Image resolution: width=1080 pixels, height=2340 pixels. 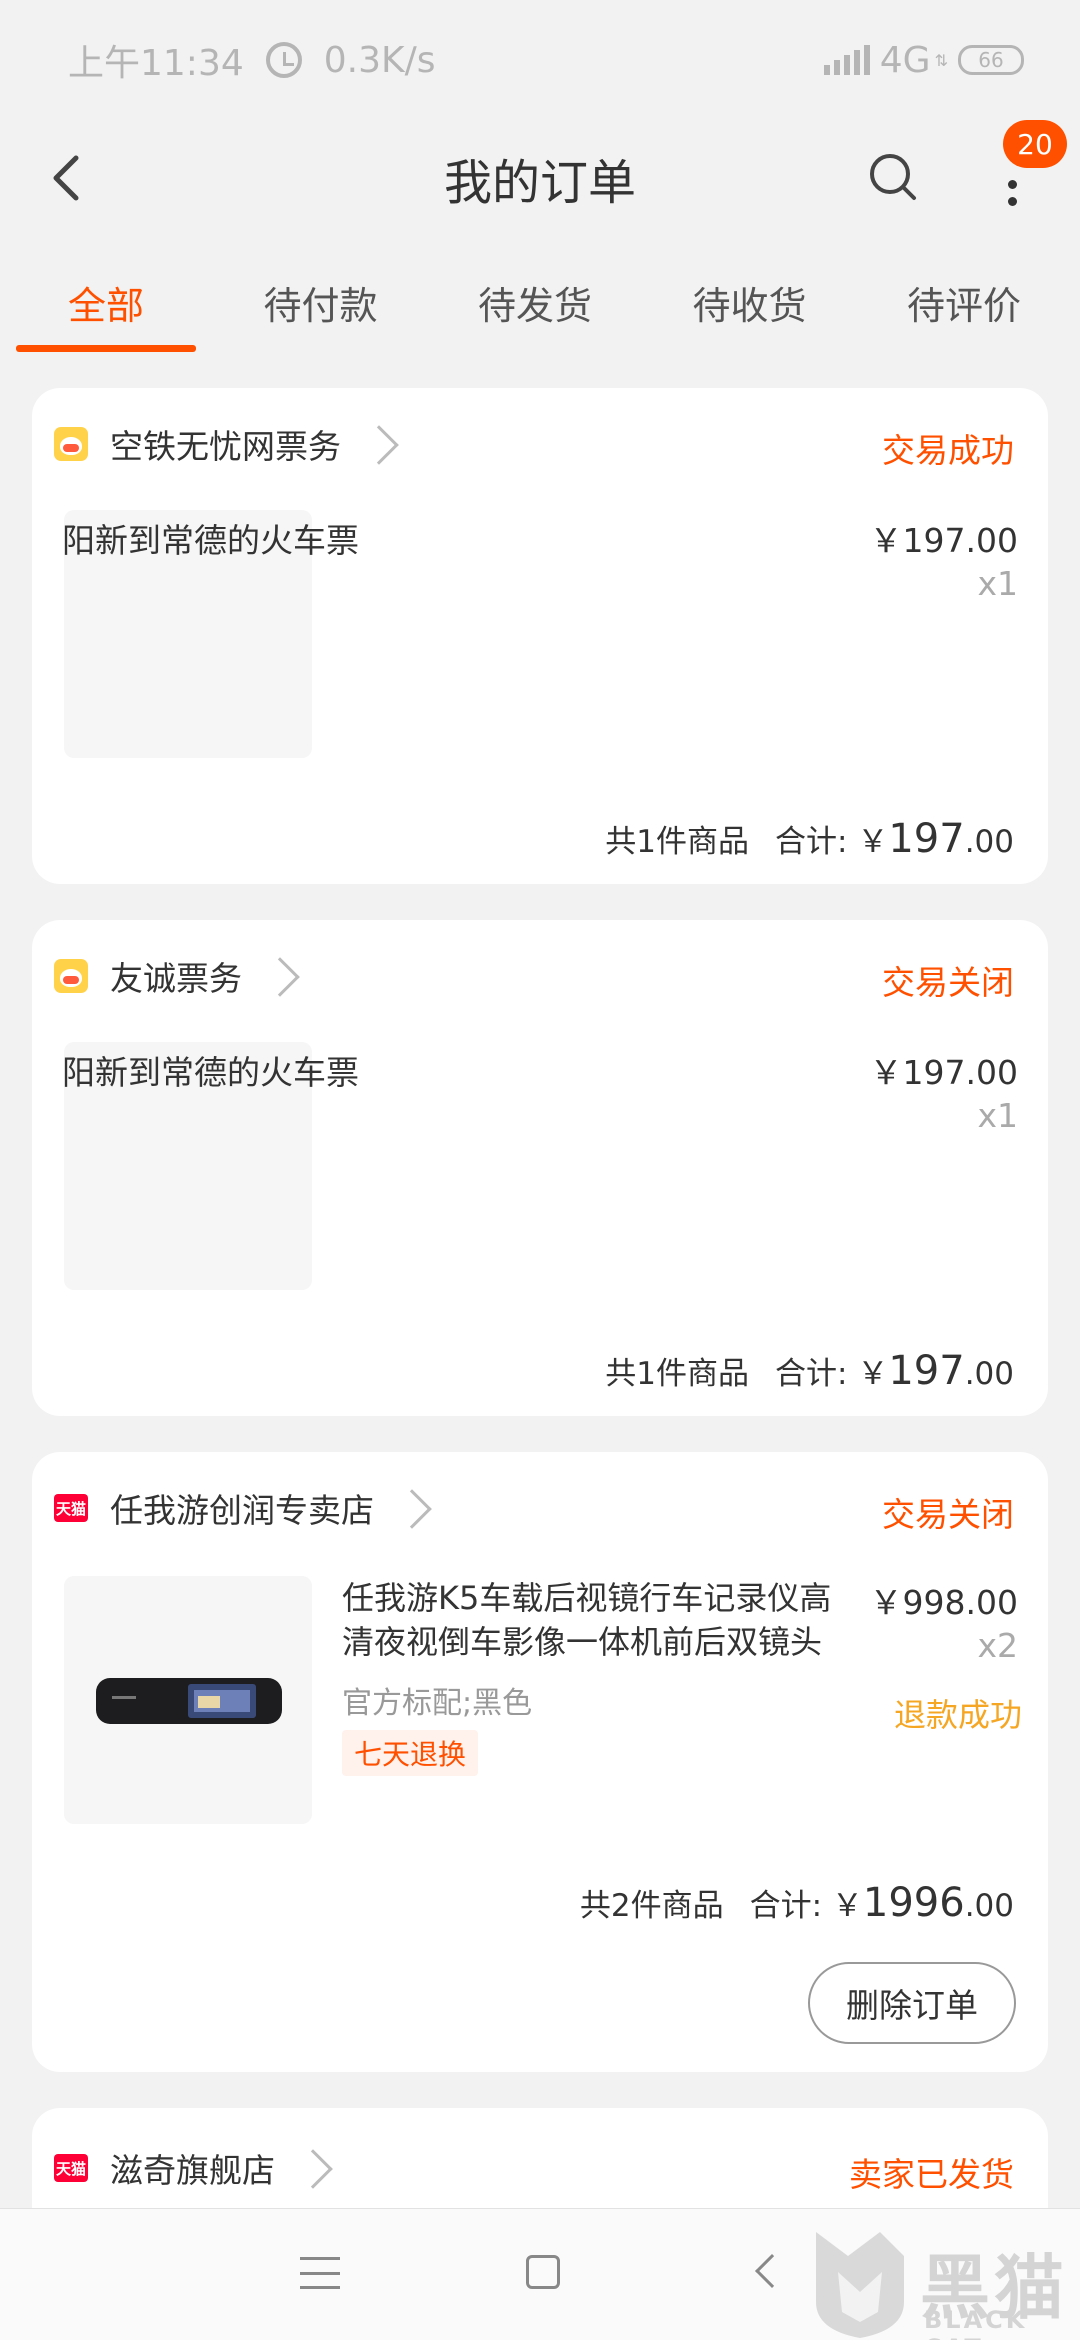 What do you see at coordinates (941, 60) in the screenshot?
I see `data-arrows-icon: ⇅` at bounding box center [941, 60].